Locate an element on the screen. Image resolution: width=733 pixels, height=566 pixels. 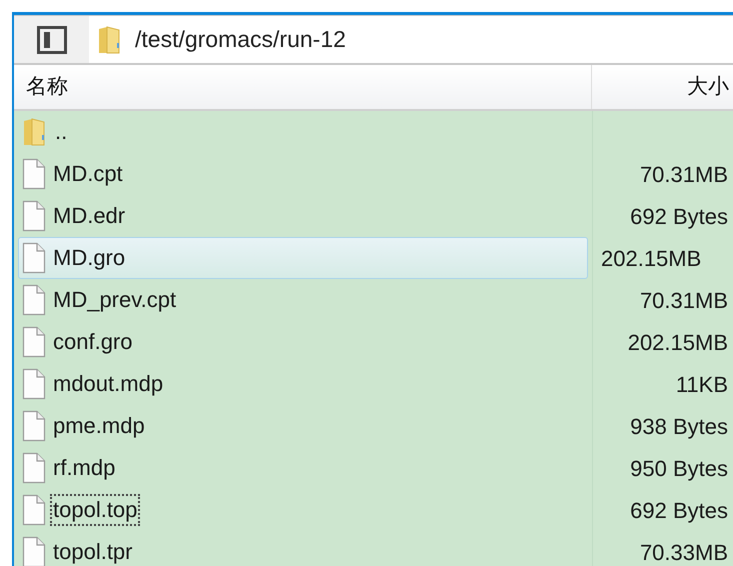
file-name: MD.cpt is located at coordinates (88, 174).